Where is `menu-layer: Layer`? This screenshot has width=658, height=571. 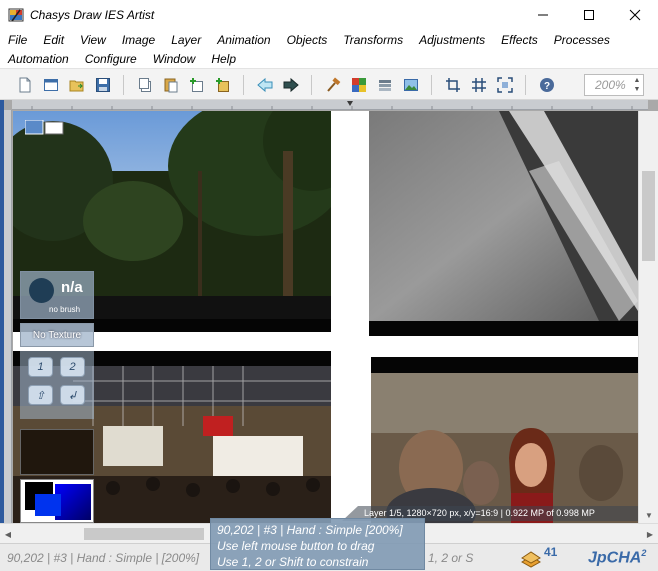
menu-layer: Layer is located at coordinates (186, 40).